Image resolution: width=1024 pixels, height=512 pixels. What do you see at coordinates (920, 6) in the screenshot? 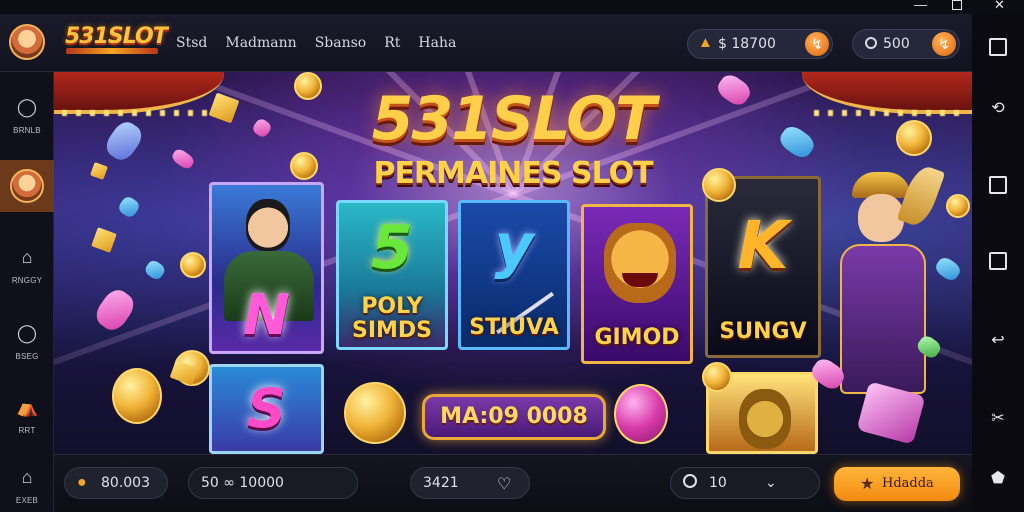
I see `minimize-icon: —` at bounding box center [920, 6].